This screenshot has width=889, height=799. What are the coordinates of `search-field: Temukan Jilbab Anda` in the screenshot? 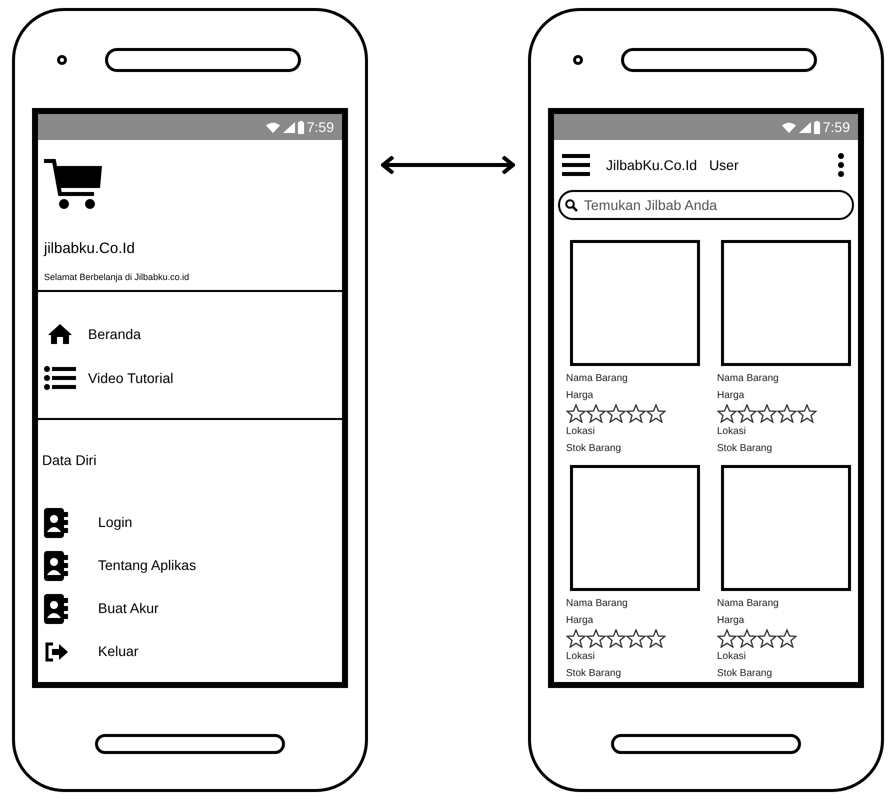 It's located at (706, 205).